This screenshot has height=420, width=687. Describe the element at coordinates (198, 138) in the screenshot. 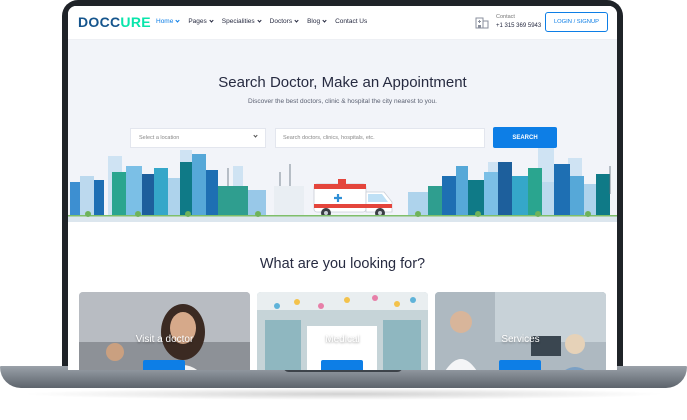

I see `location-select: Select a location` at that location.